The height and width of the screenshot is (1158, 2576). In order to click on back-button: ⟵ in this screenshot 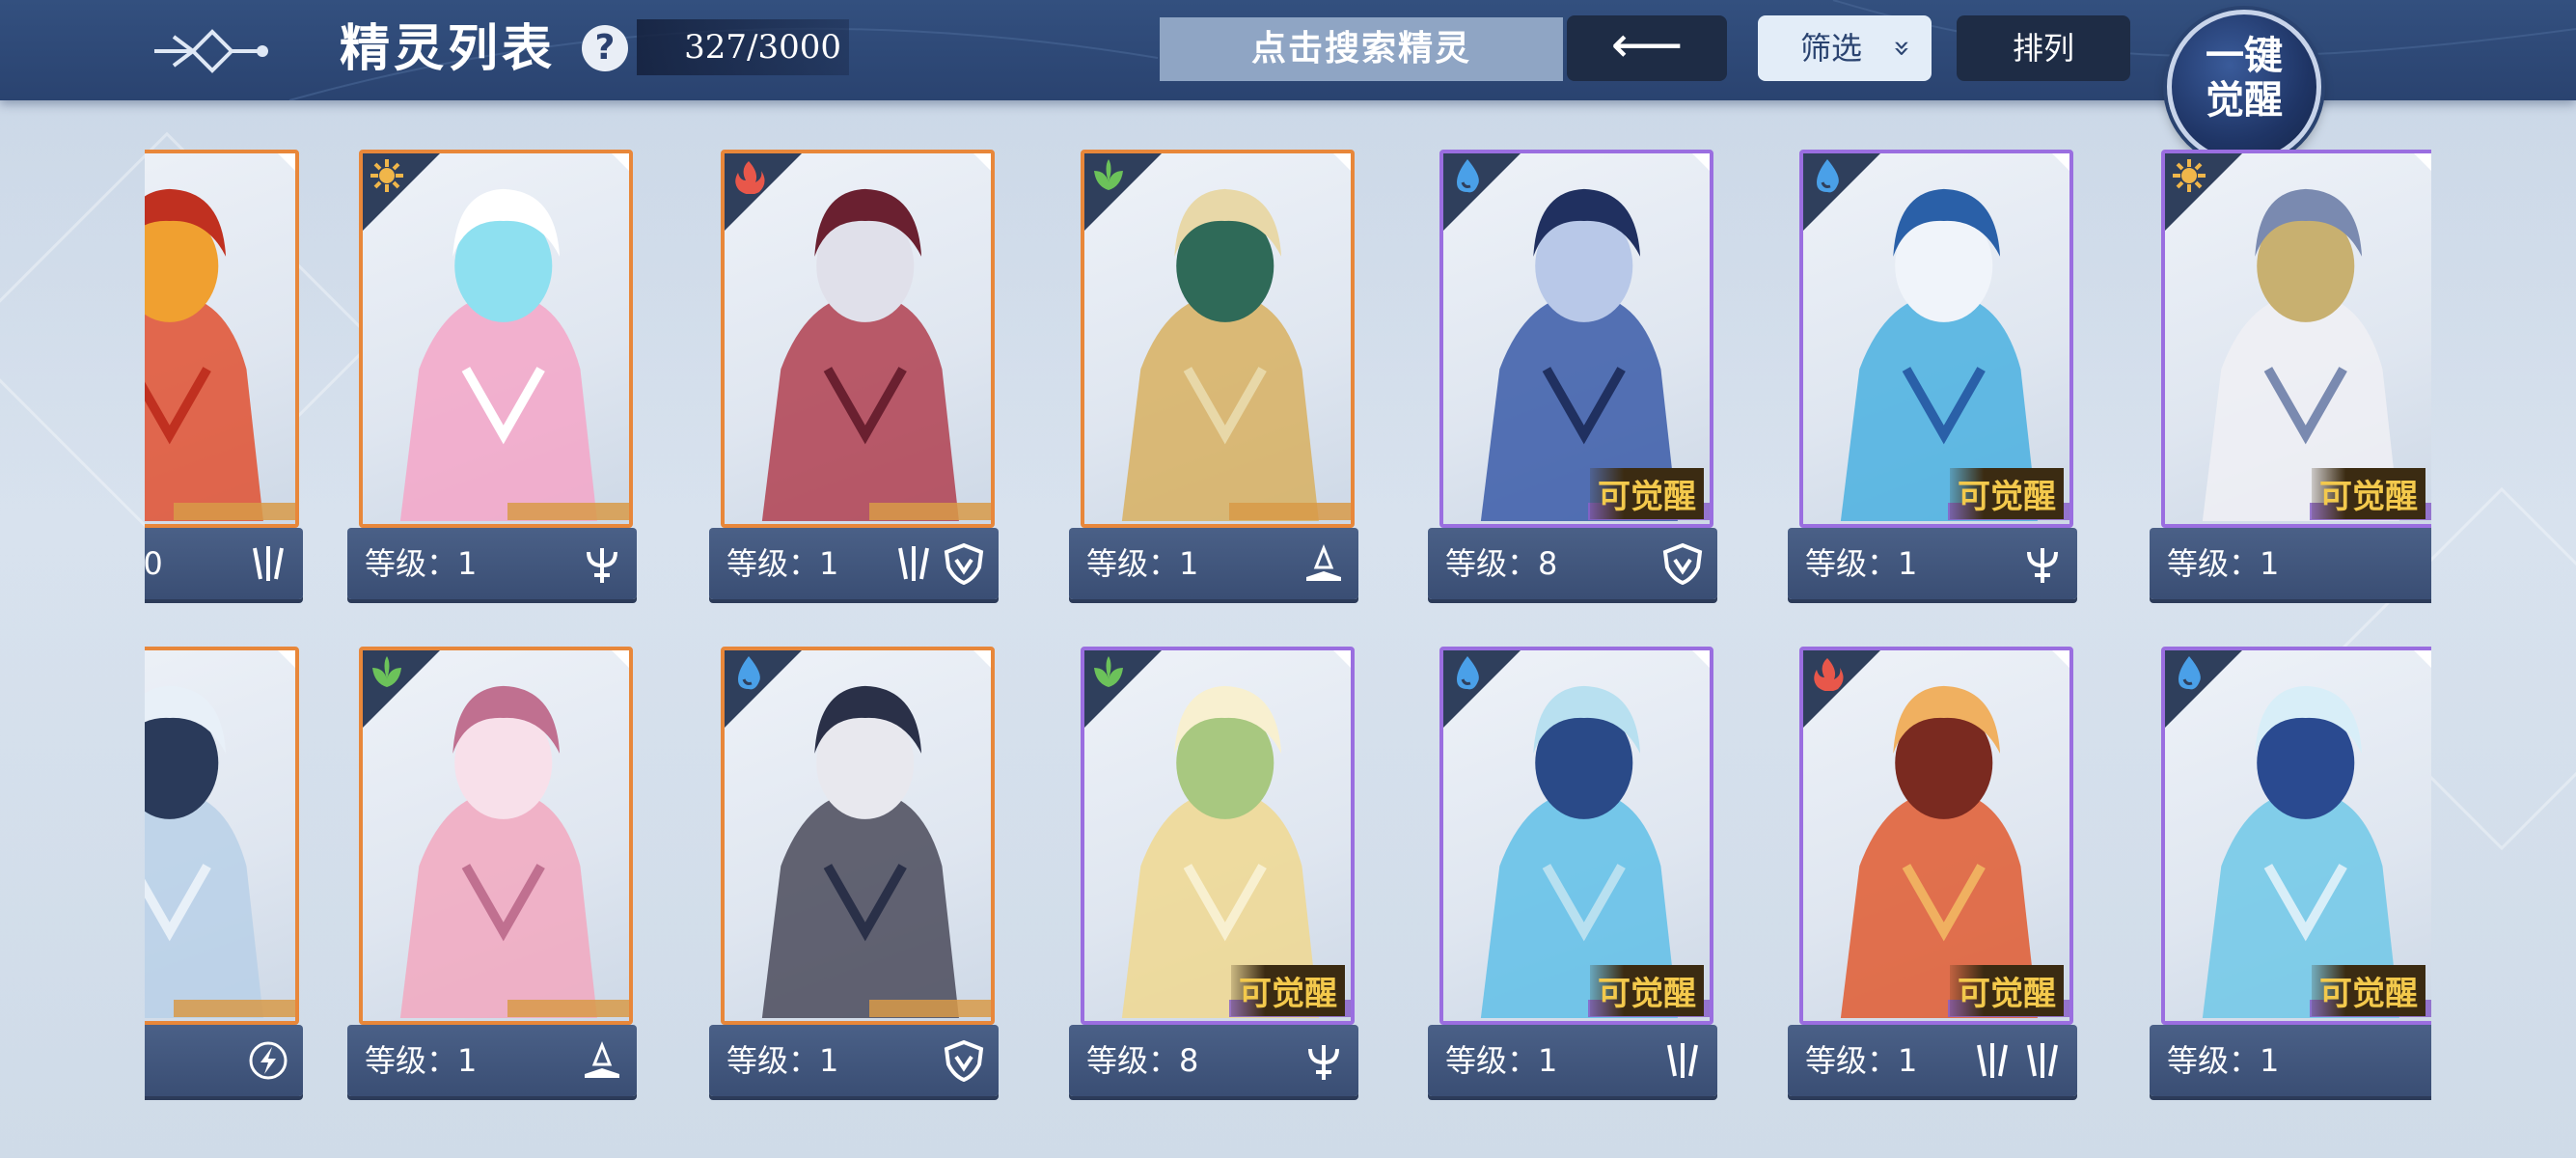, I will do `click(1647, 48)`.